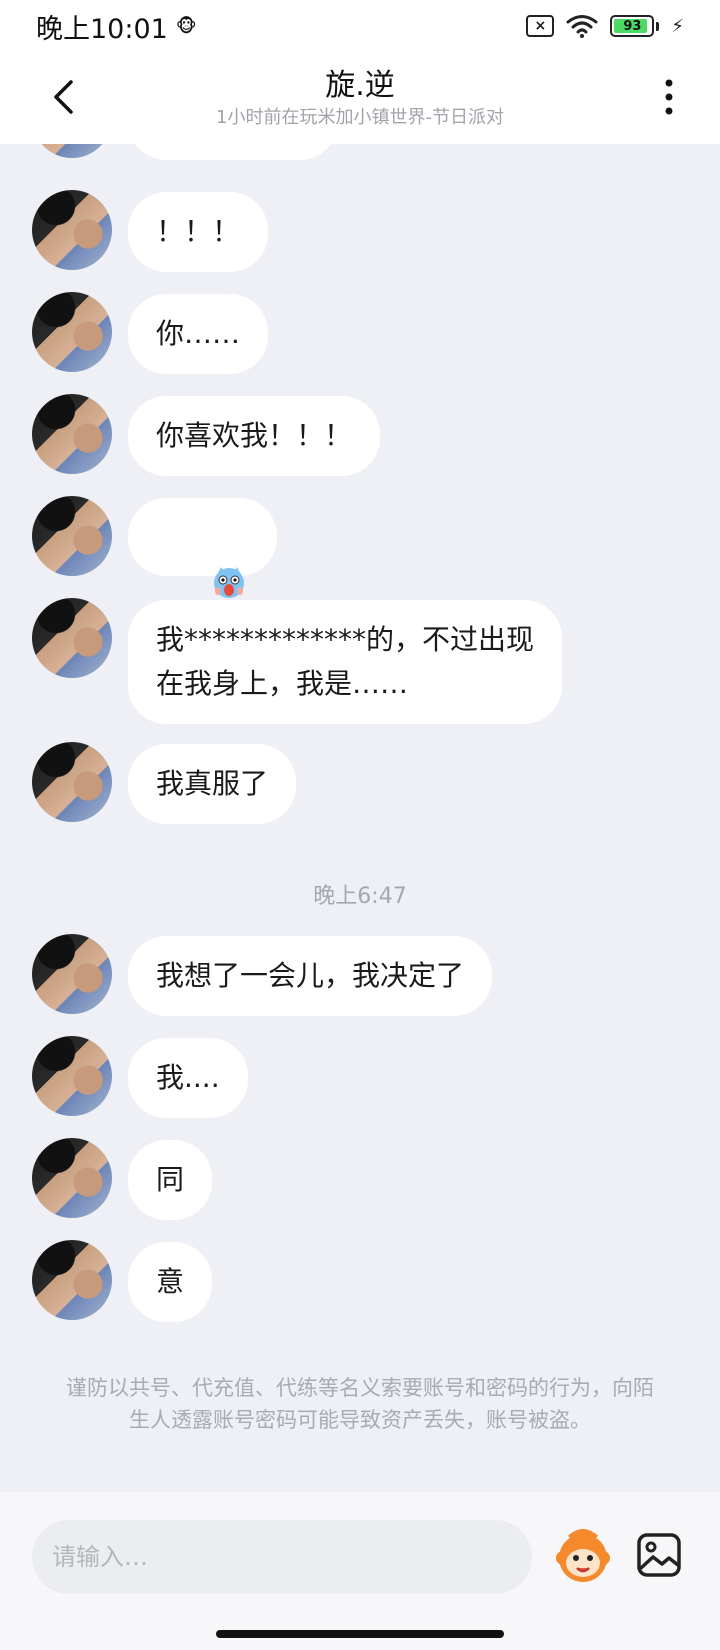  I want to click on more-options-button, so click(669, 97).